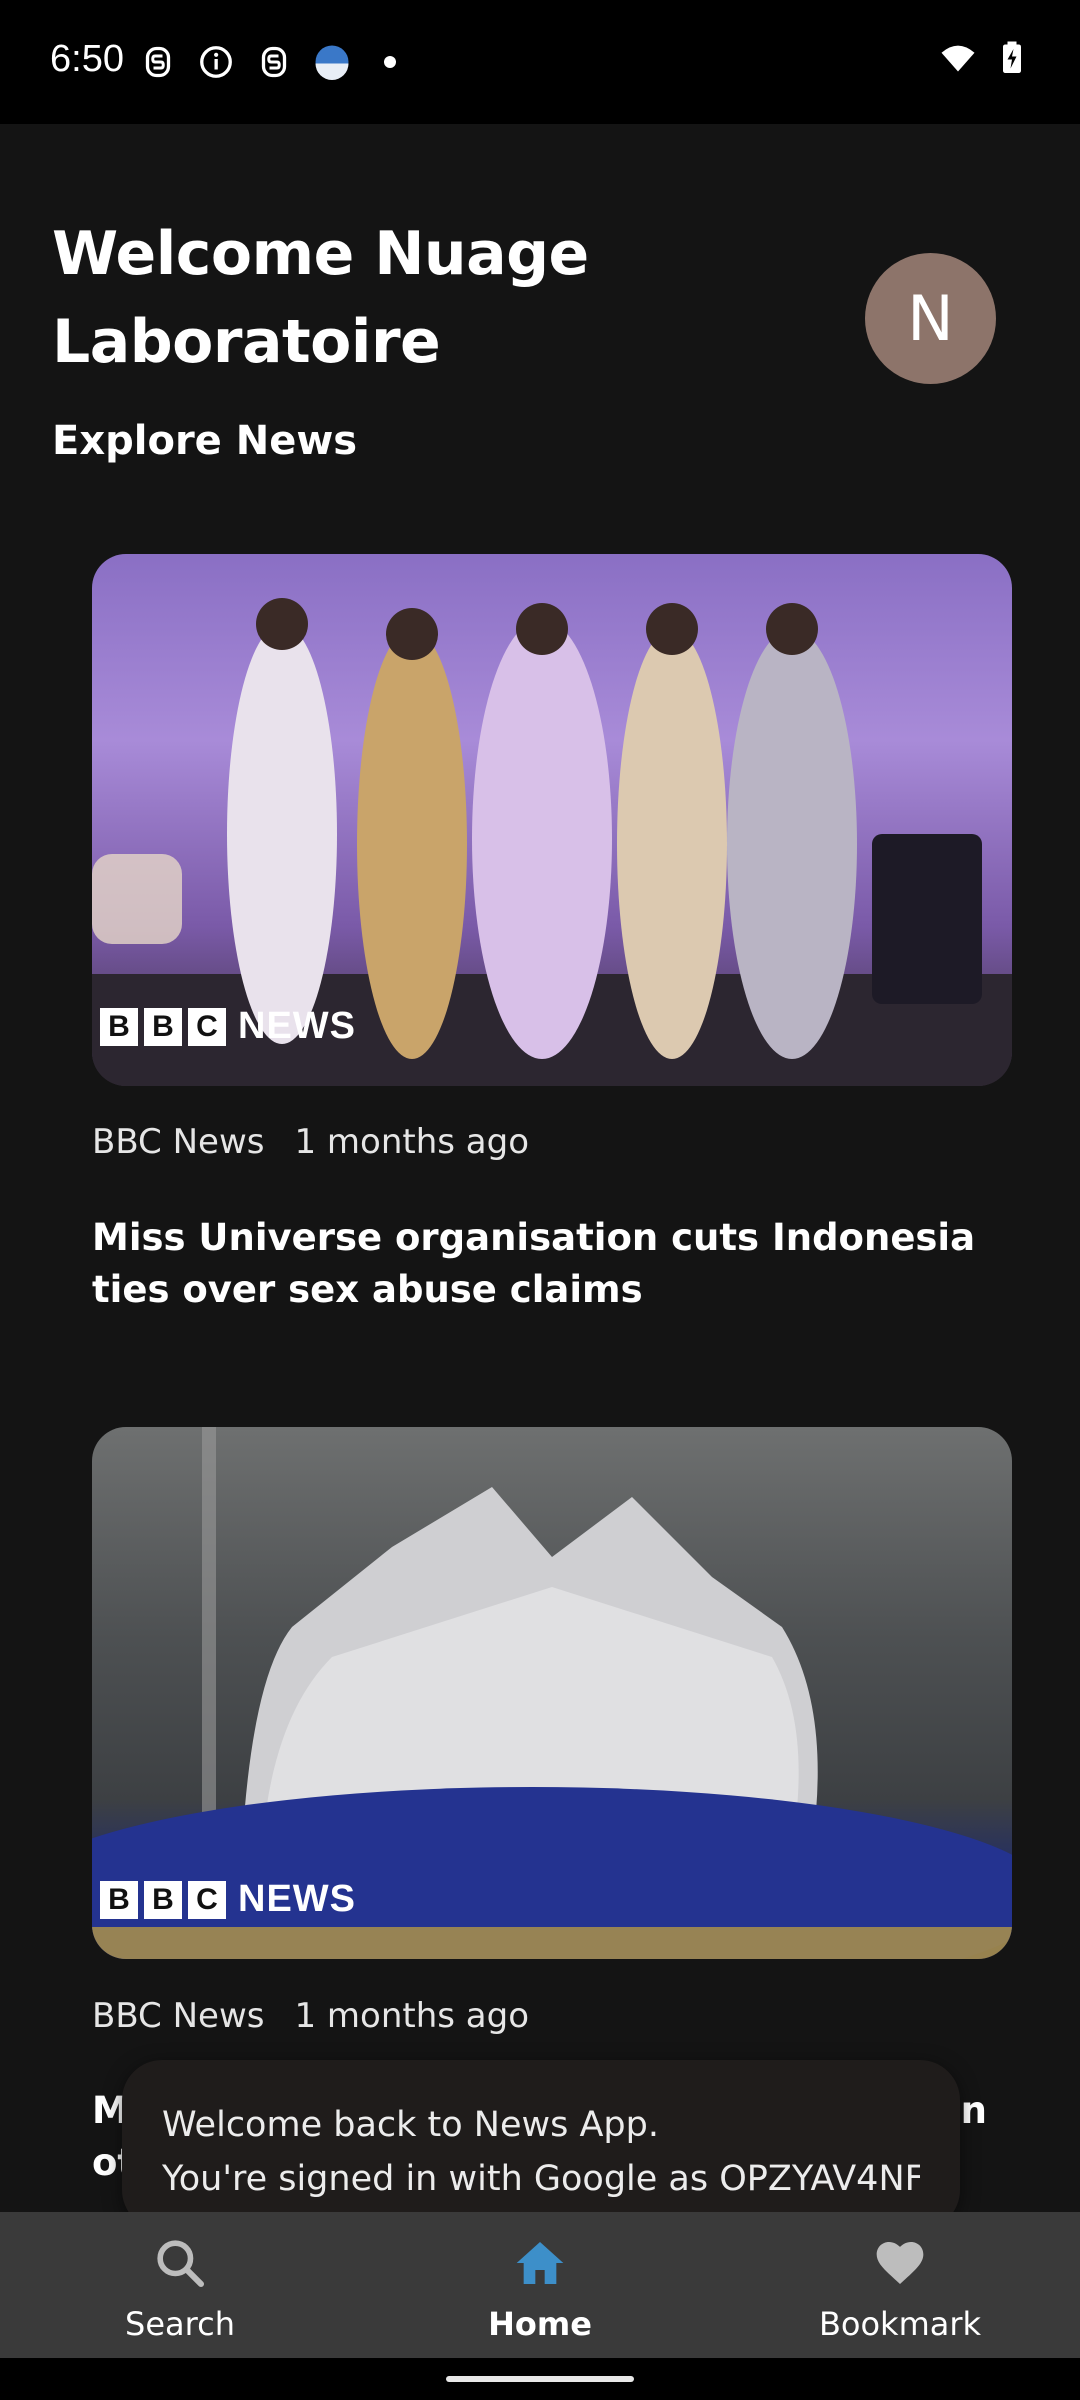  I want to click on avatar: N, so click(930, 318).